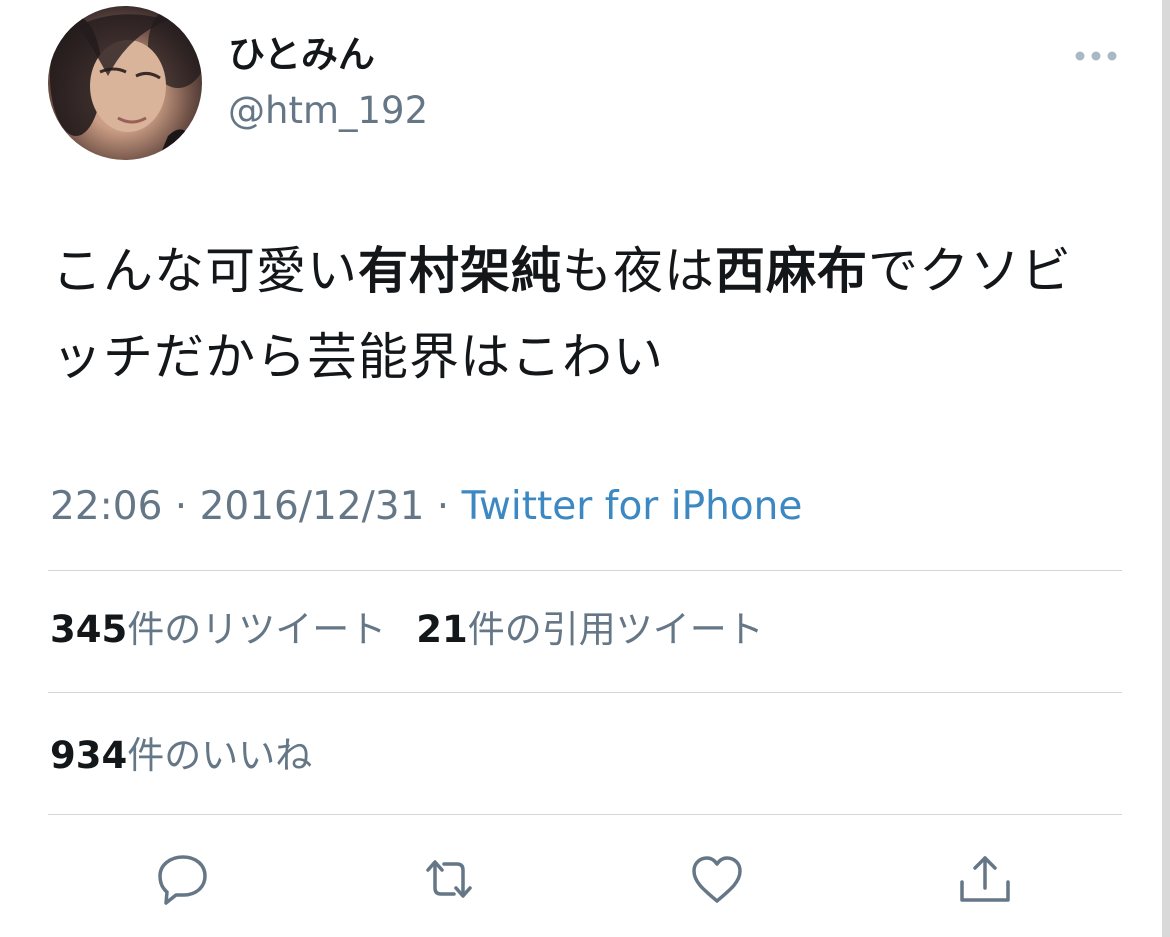 The height and width of the screenshot is (937, 1170). Describe the element at coordinates (312, 506) in the screenshot. I see `tweet-date: 2016/12/31` at that location.